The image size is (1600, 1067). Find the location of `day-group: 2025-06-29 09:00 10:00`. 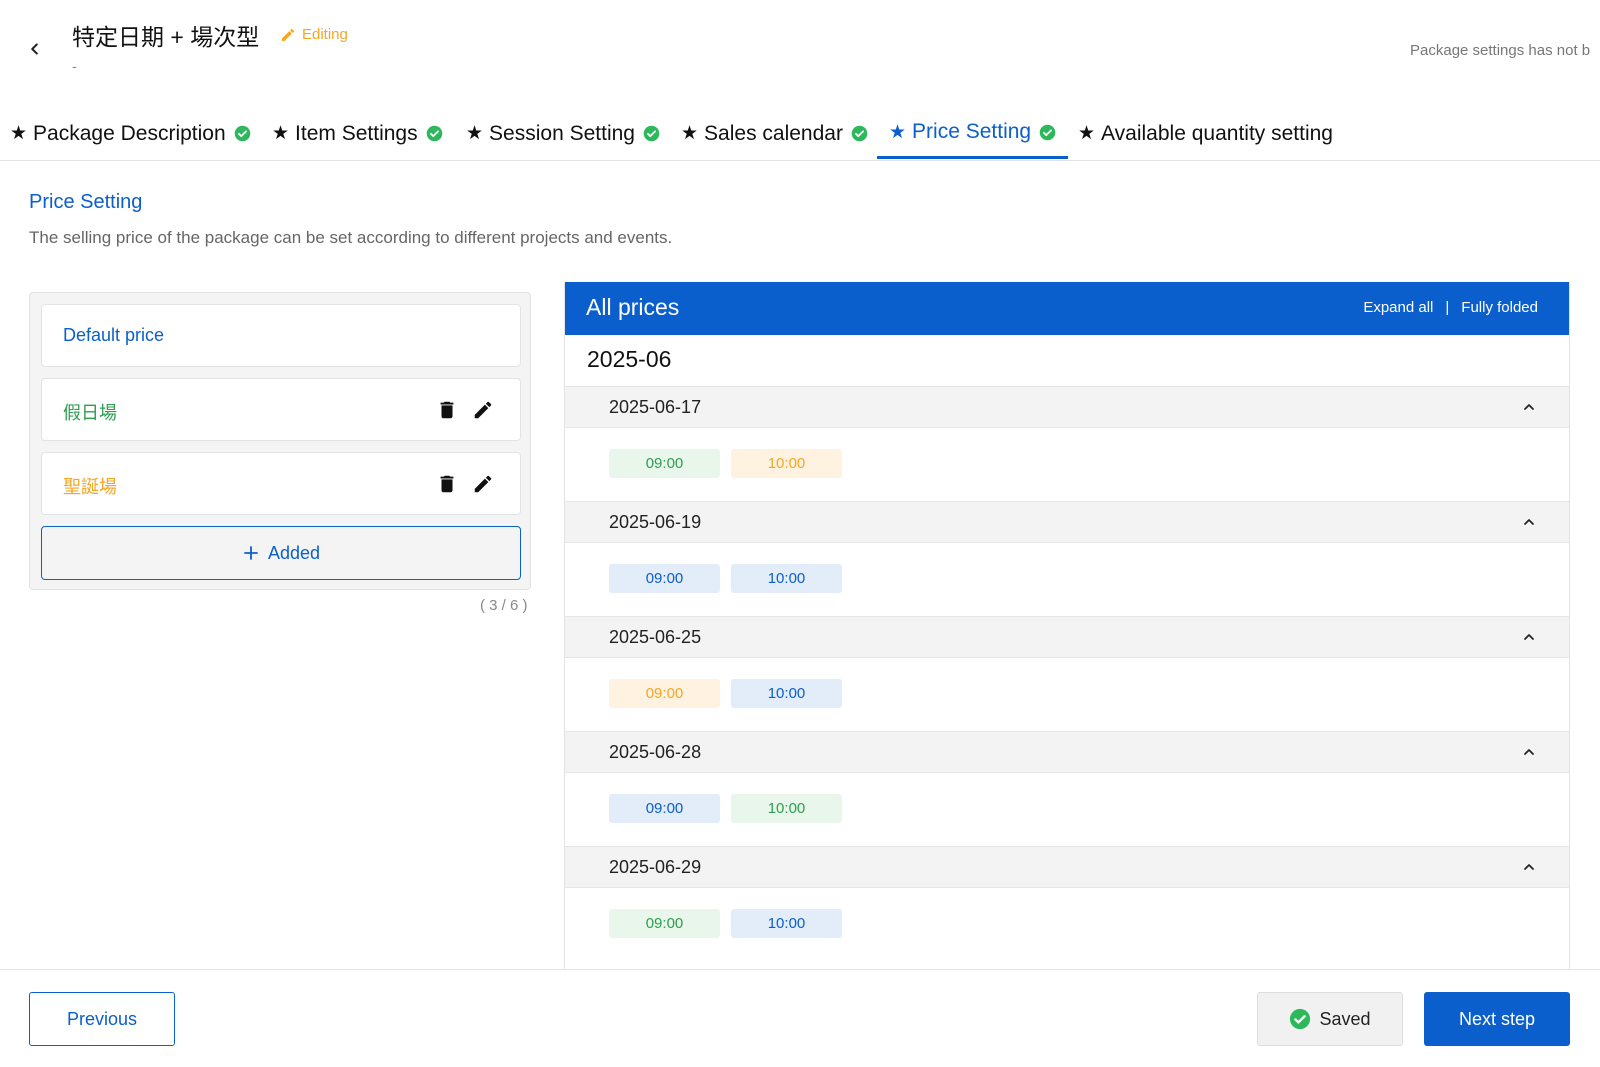

day-group: 2025-06-29 09:00 10:00 is located at coordinates (1067, 903).